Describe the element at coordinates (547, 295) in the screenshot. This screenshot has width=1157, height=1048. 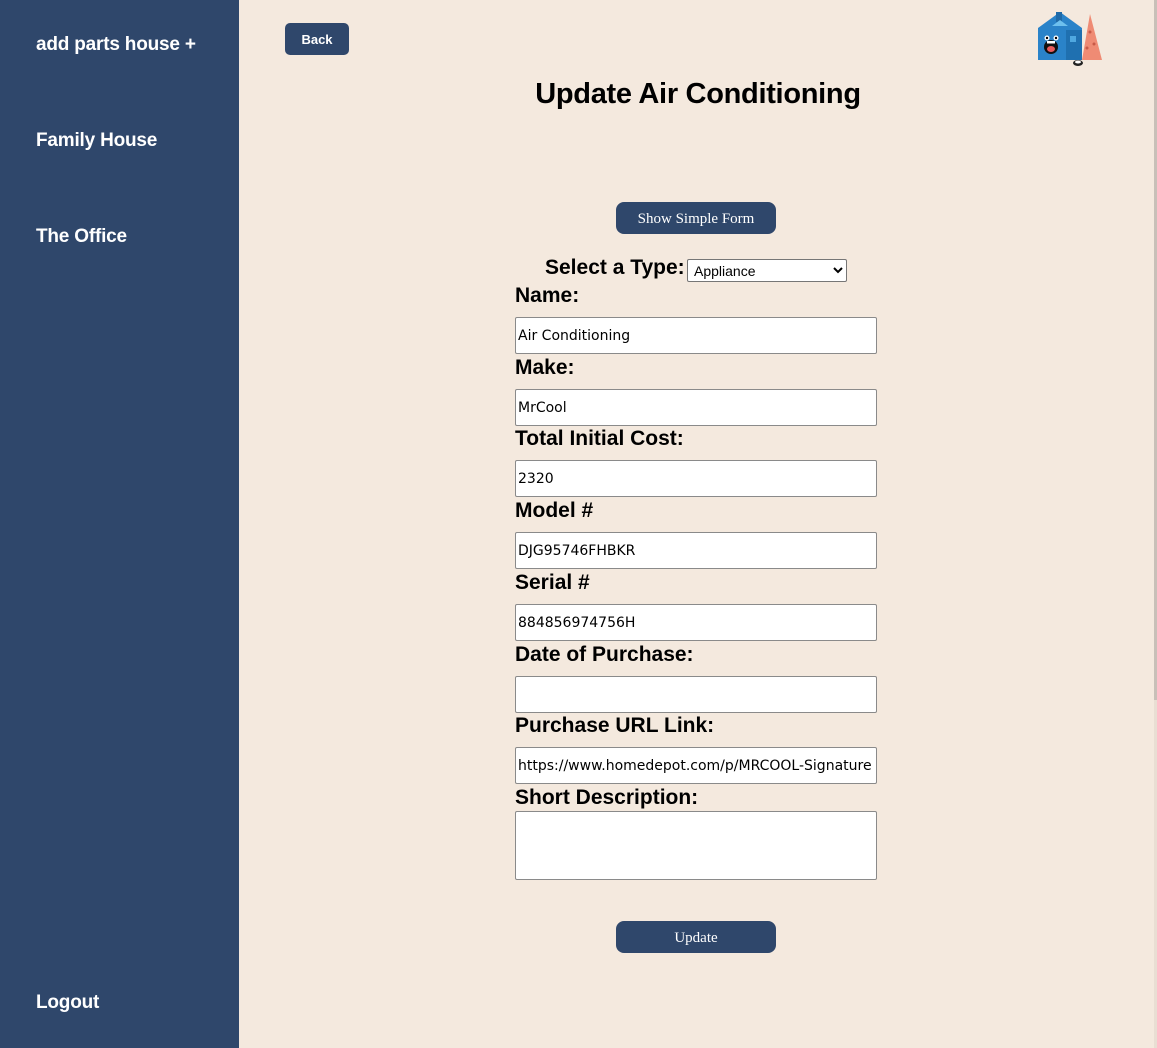
I see `name-label: Name:` at that location.